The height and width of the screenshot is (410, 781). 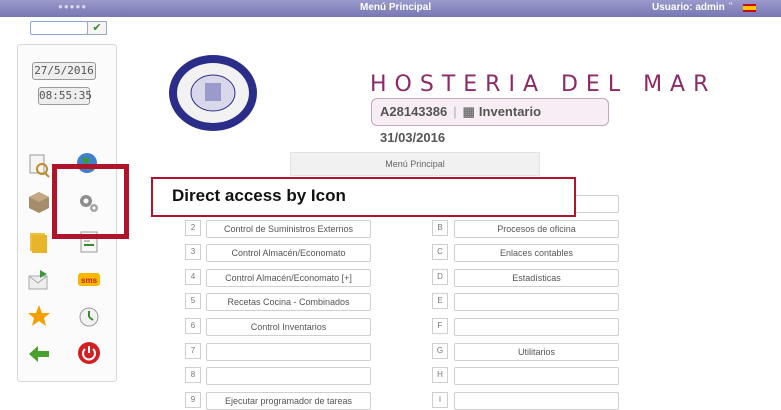 I want to click on left-menu-button: Ejecutar programador de tareas, so click(x=288, y=400).